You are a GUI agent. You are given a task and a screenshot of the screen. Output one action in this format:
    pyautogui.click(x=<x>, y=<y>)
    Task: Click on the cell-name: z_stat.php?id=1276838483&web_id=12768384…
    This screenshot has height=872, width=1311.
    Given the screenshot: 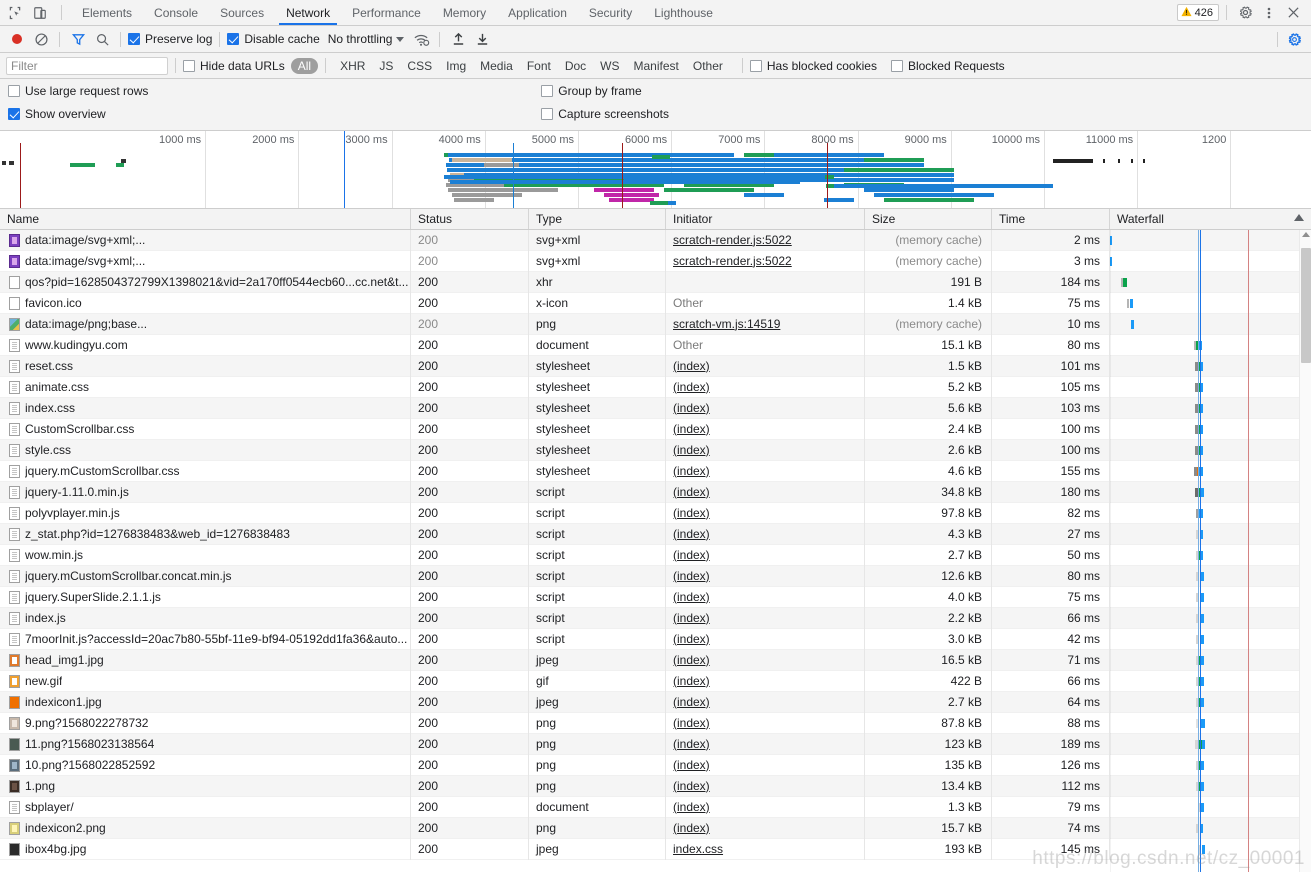 What is the action you would take?
    pyautogui.click(x=205, y=534)
    